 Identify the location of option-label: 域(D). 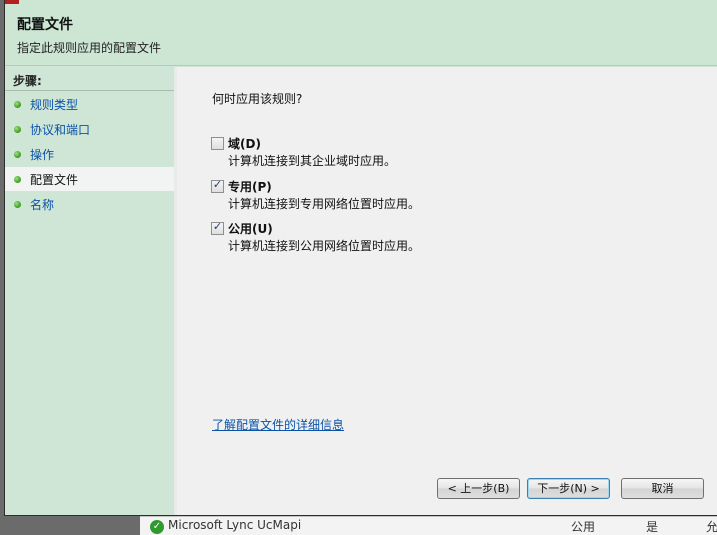
(244, 144).